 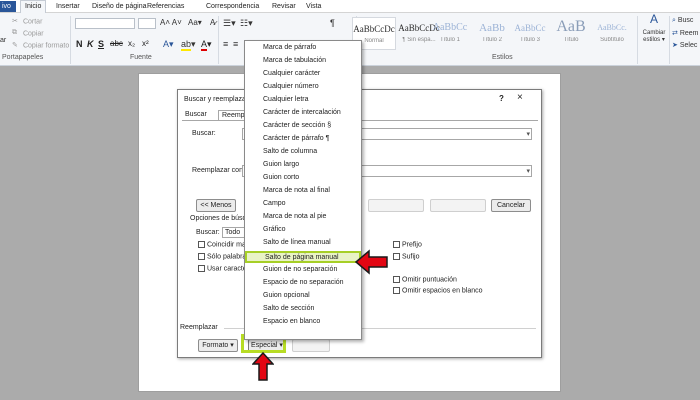 What do you see at coordinates (68, 6) in the screenshot?
I see `tab-insert: Insertar` at bounding box center [68, 6].